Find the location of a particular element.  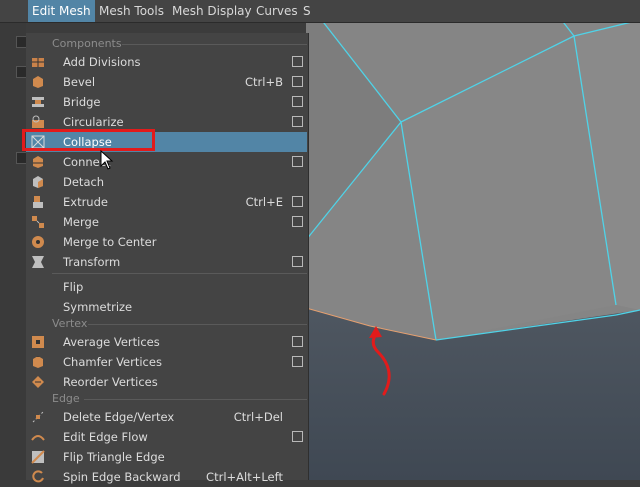

menu-item-label: Detach is located at coordinates (84, 182).